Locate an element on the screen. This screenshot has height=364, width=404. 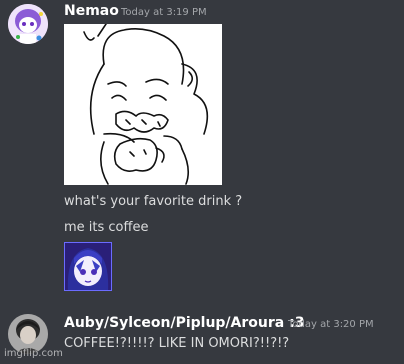
purple-character-avatar-icon is located at coordinates (28, 24).